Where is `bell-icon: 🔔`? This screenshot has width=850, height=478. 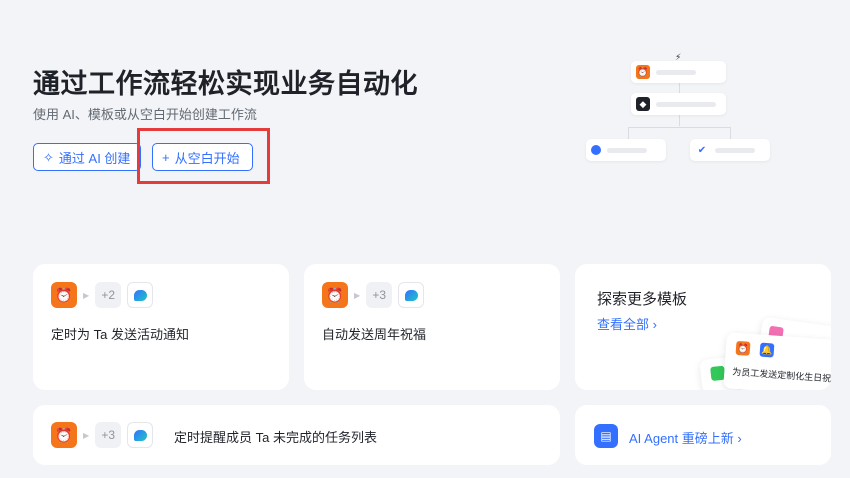 bell-icon: 🔔 is located at coordinates (767, 350).